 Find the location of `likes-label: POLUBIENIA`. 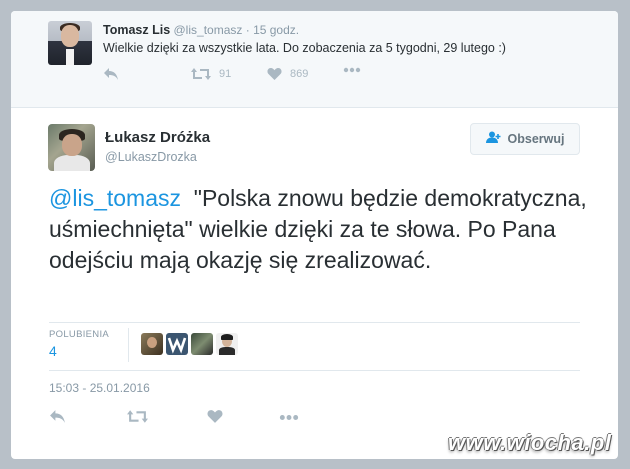

likes-label: POLUBIENIA is located at coordinates (79, 334).